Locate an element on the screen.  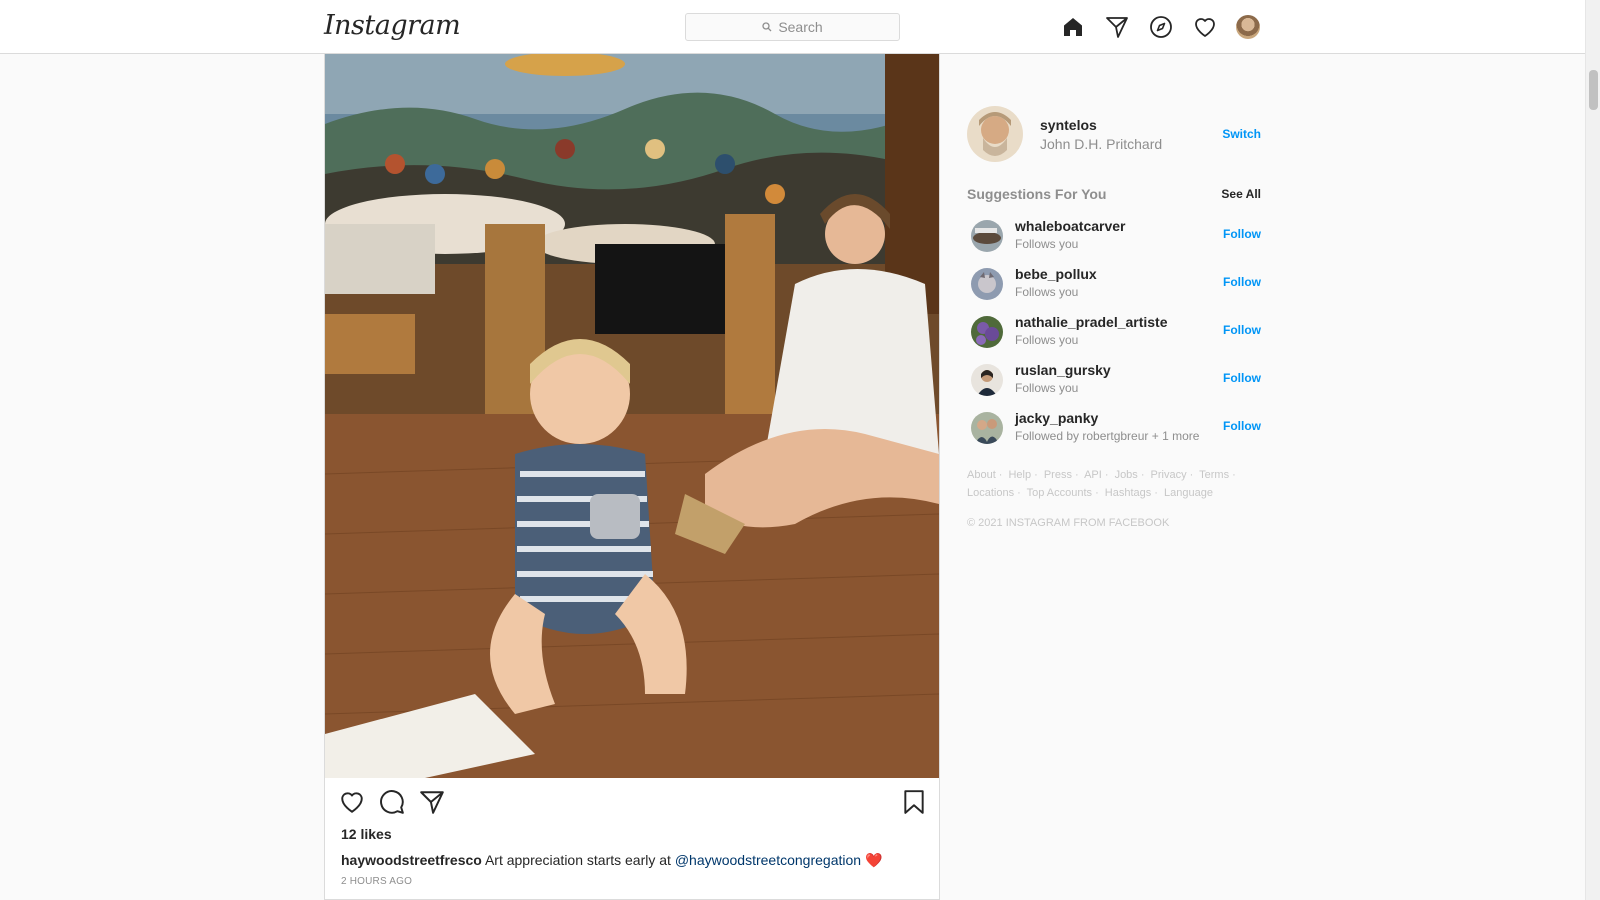
suggestion-username: nathalie_pradel_artiste is located at coordinates (1091, 322).